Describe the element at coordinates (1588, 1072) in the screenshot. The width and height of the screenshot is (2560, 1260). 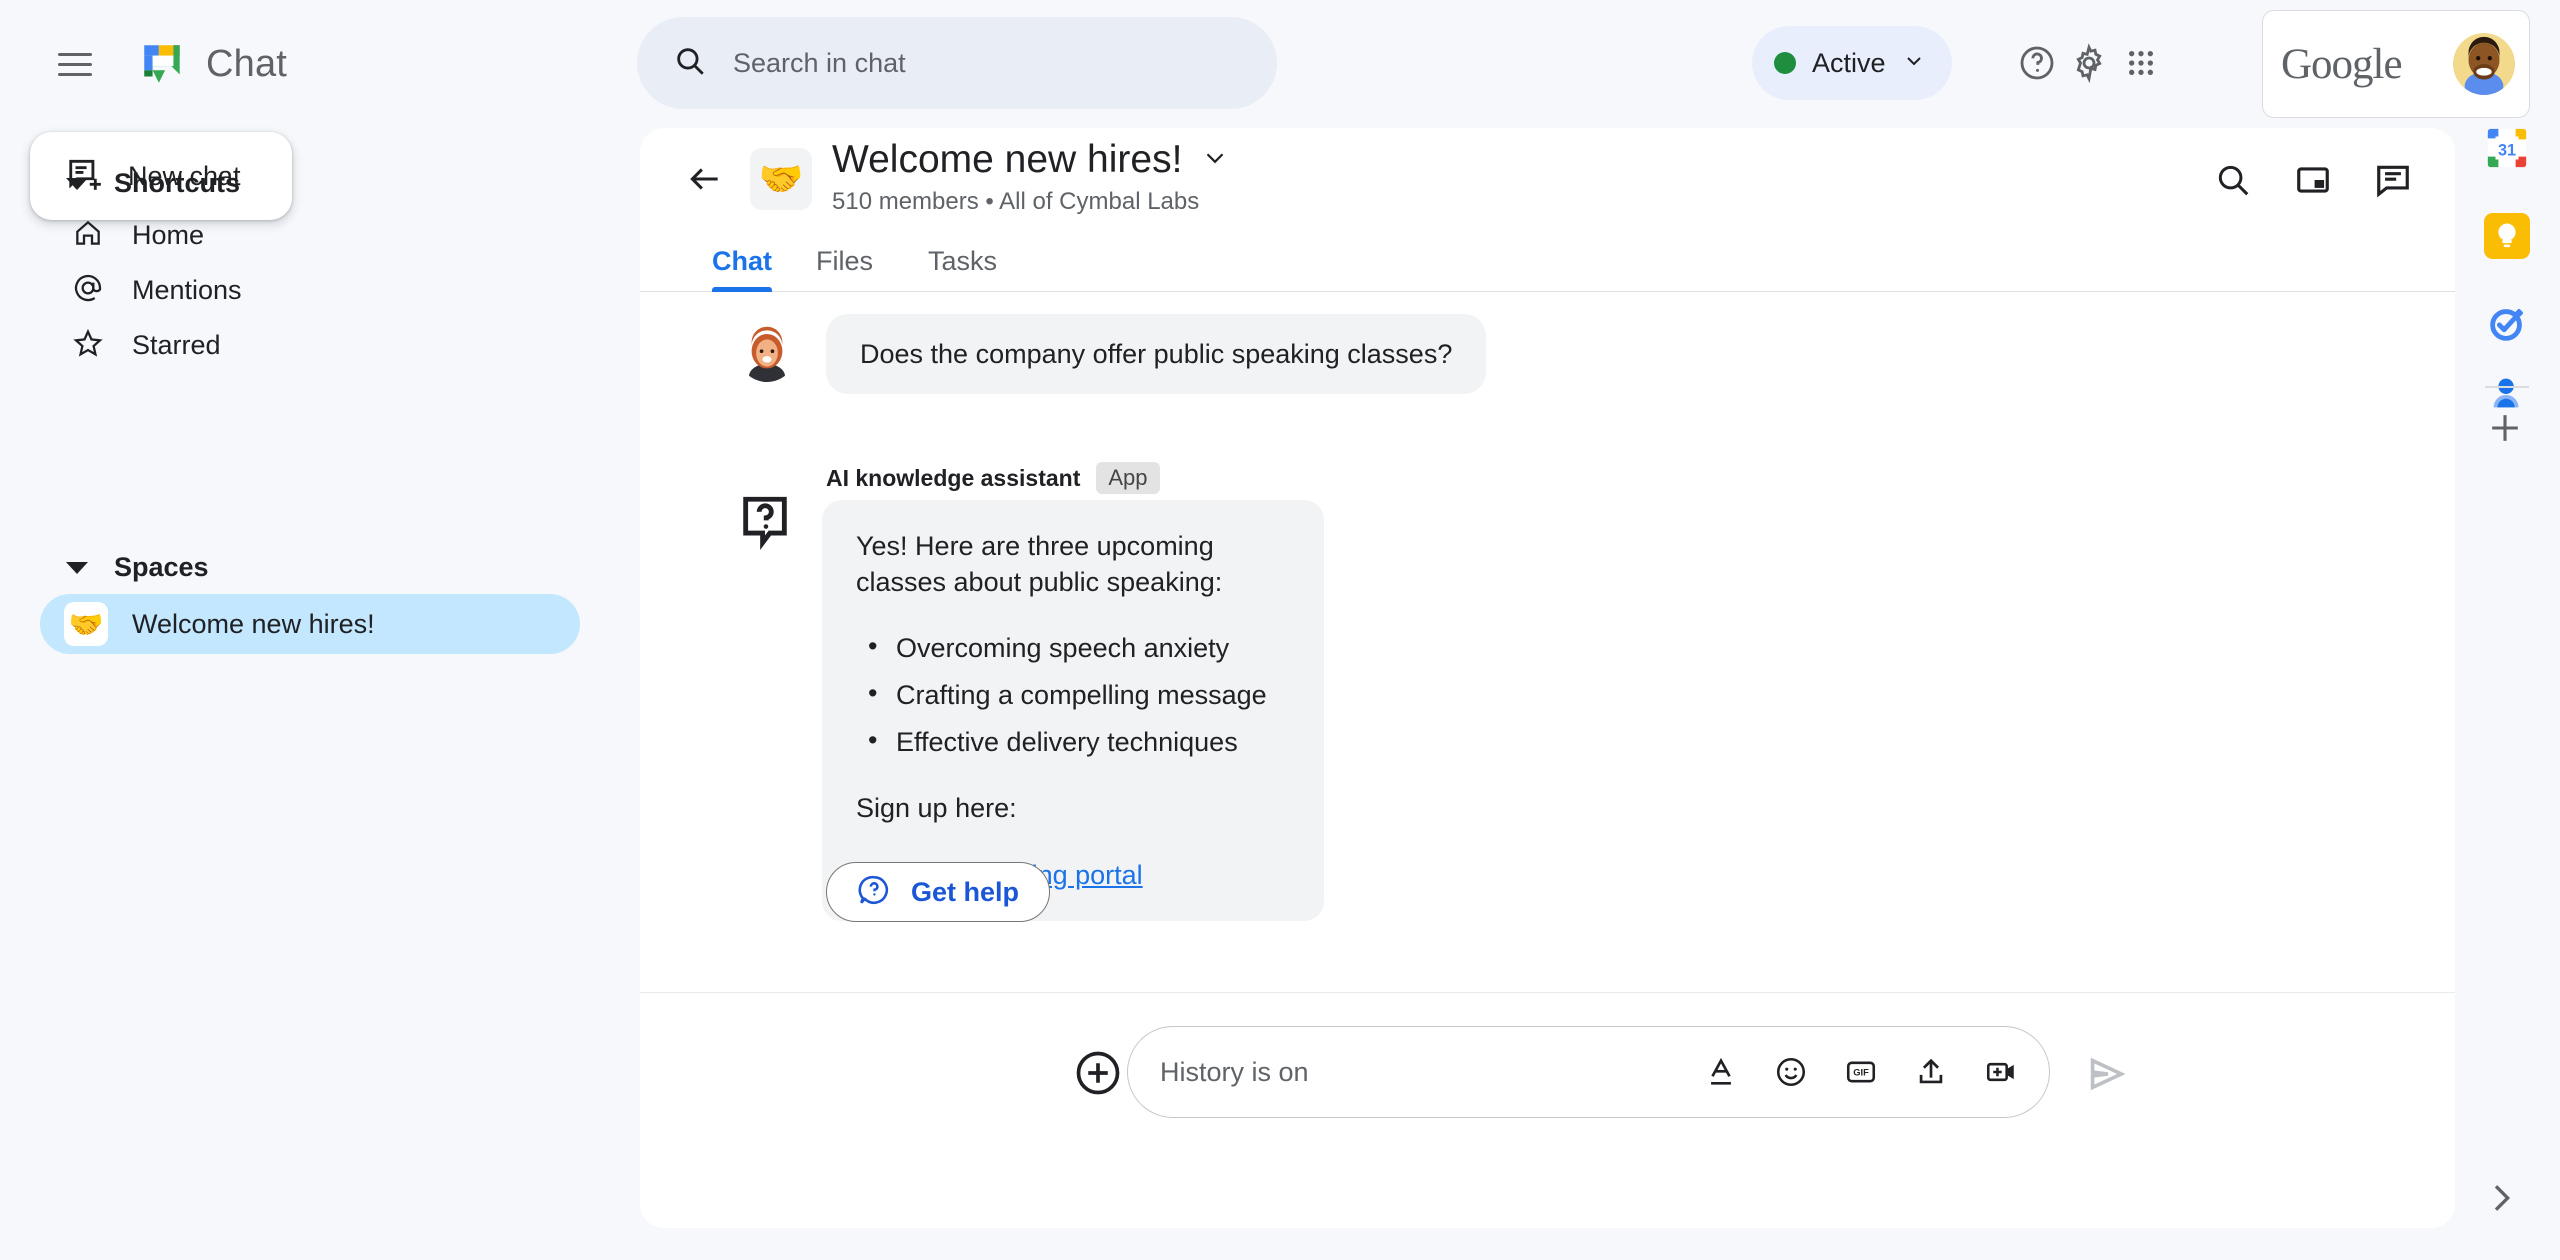
I see `message-input: History is on GIF` at that location.